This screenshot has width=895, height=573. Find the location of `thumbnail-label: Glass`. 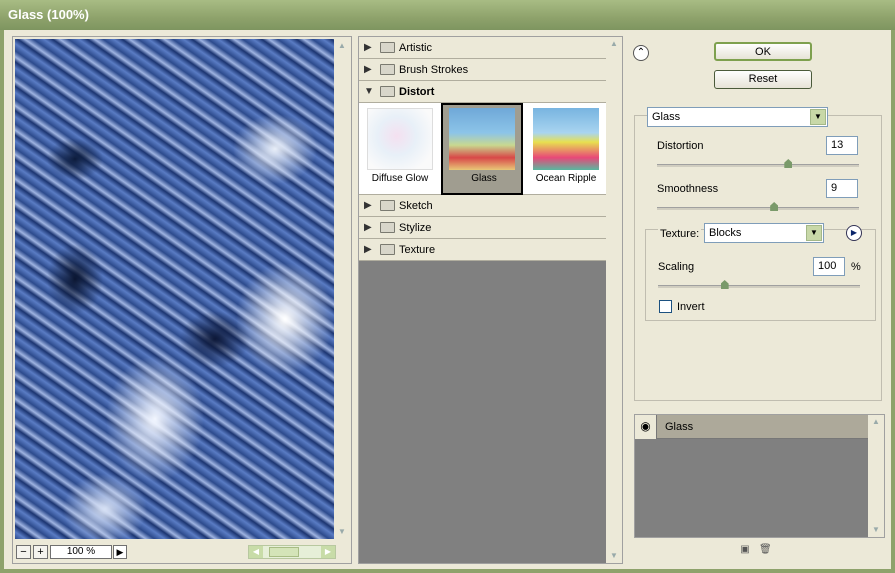

thumbnail-label: Glass is located at coordinates (484, 178).